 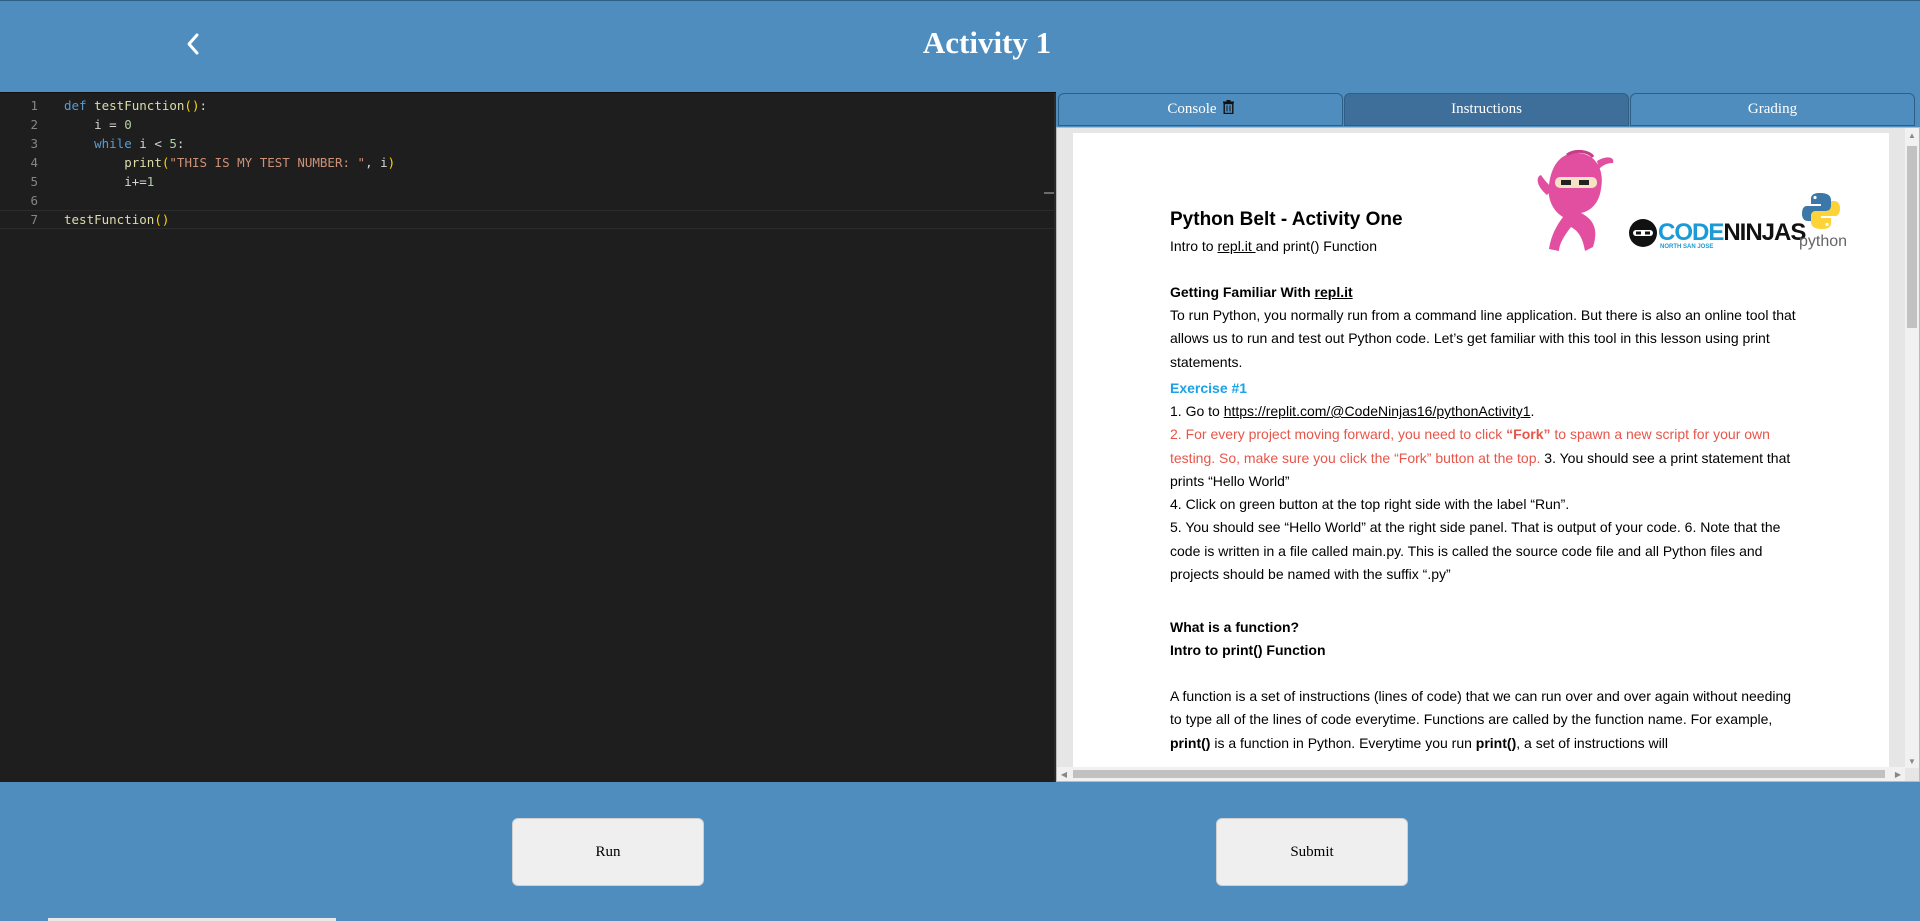 I want to click on func-text-e: , a set of instructions will, so click(x=1592, y=742).